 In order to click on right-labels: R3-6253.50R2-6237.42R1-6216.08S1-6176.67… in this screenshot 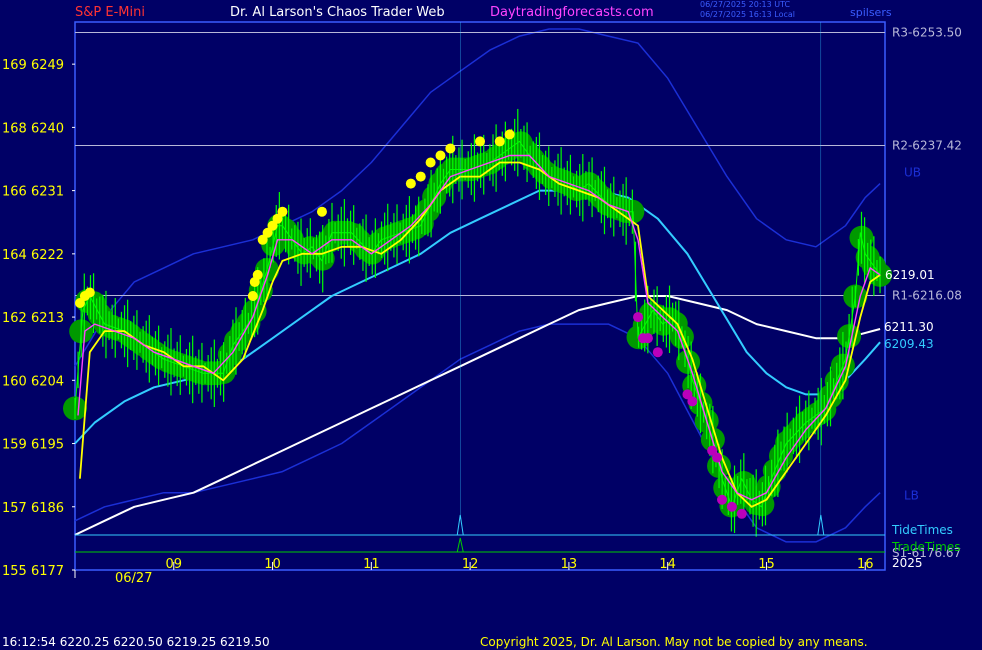, I will do `click(923, 298)`.